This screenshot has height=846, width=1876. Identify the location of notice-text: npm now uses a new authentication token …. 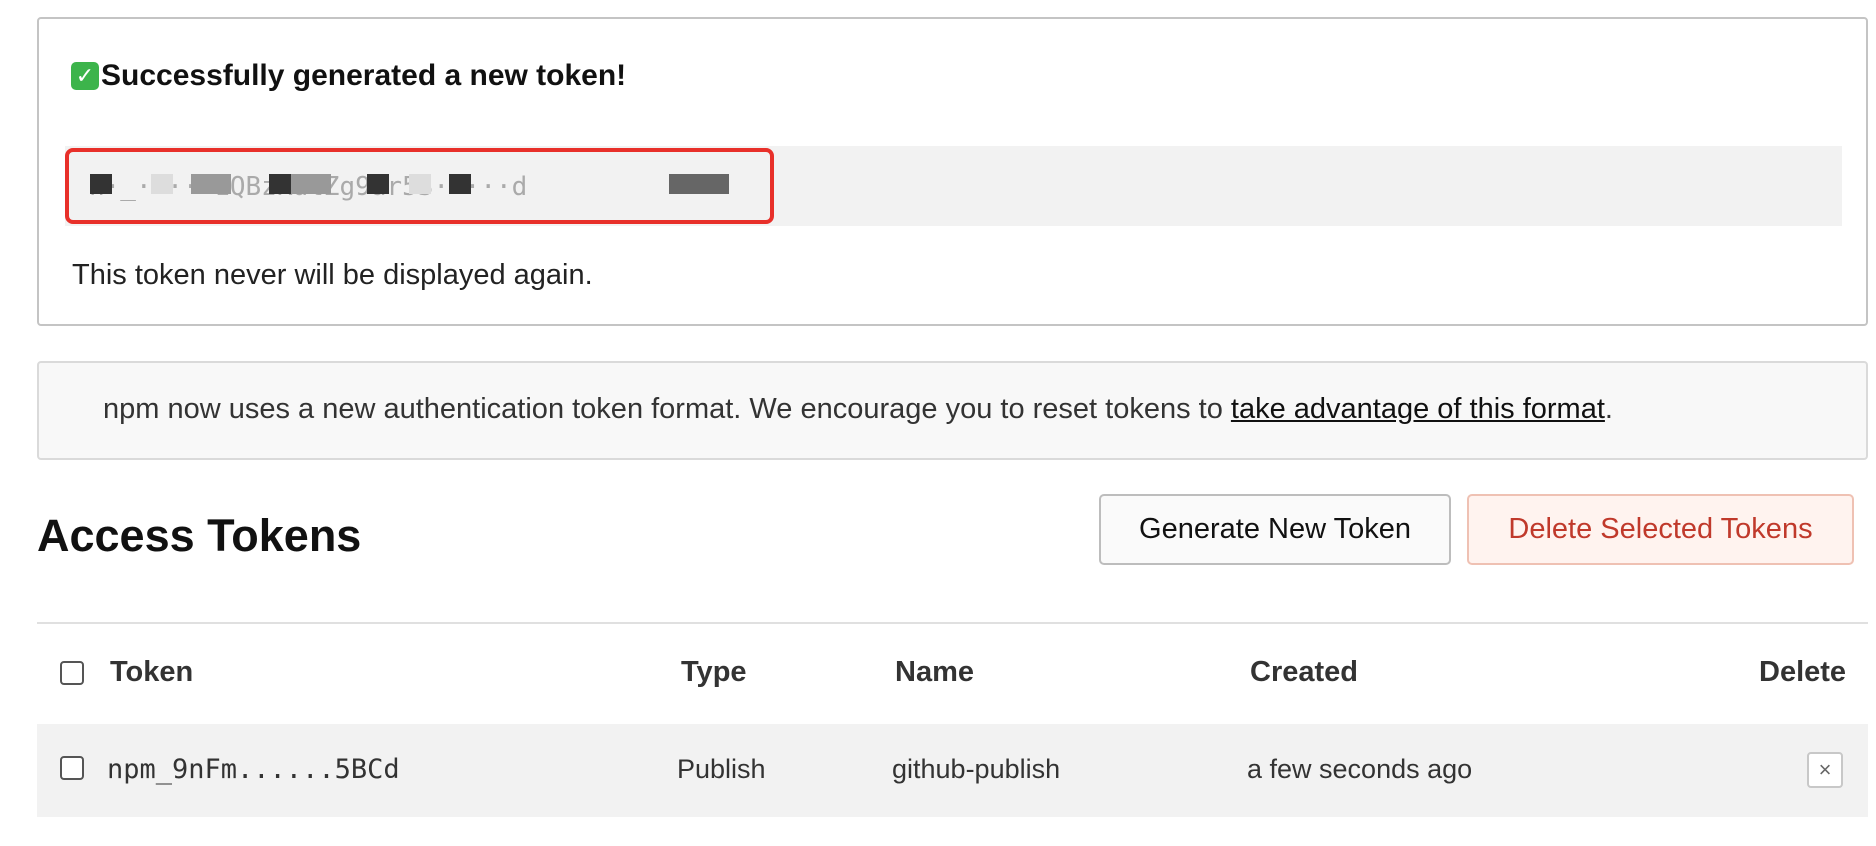
(858, 409).